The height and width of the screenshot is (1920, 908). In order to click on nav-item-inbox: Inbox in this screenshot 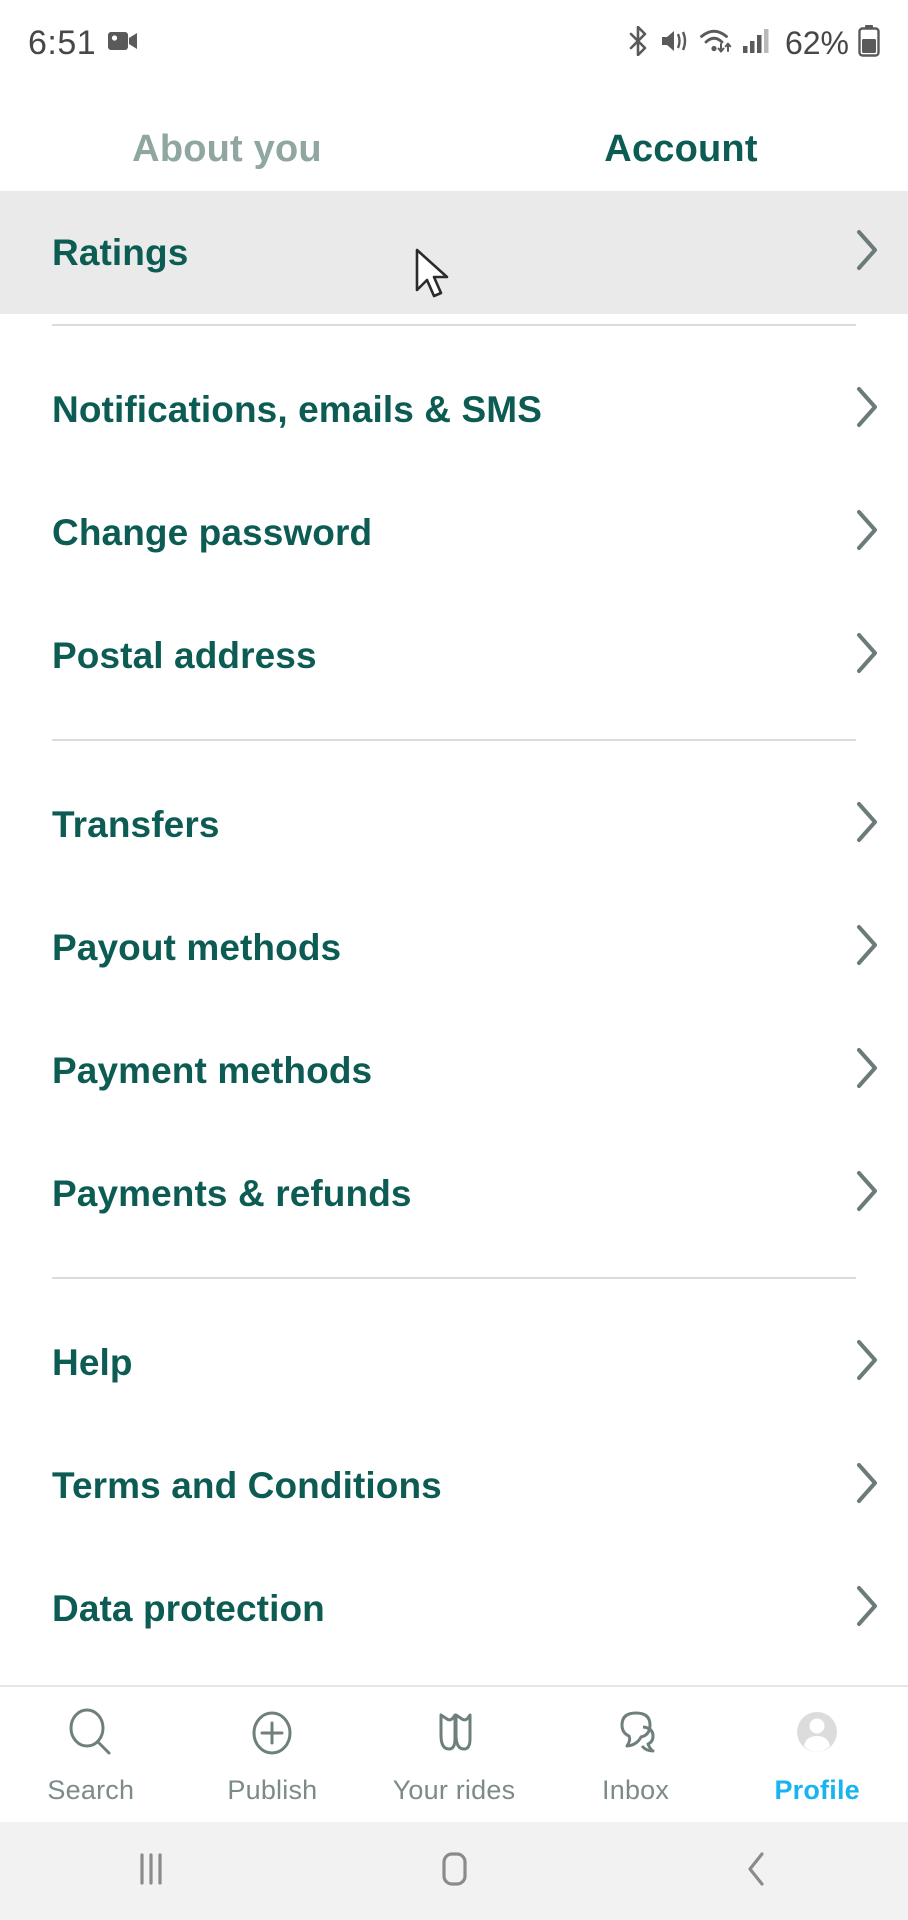, I will do `click(636, 1754)`.